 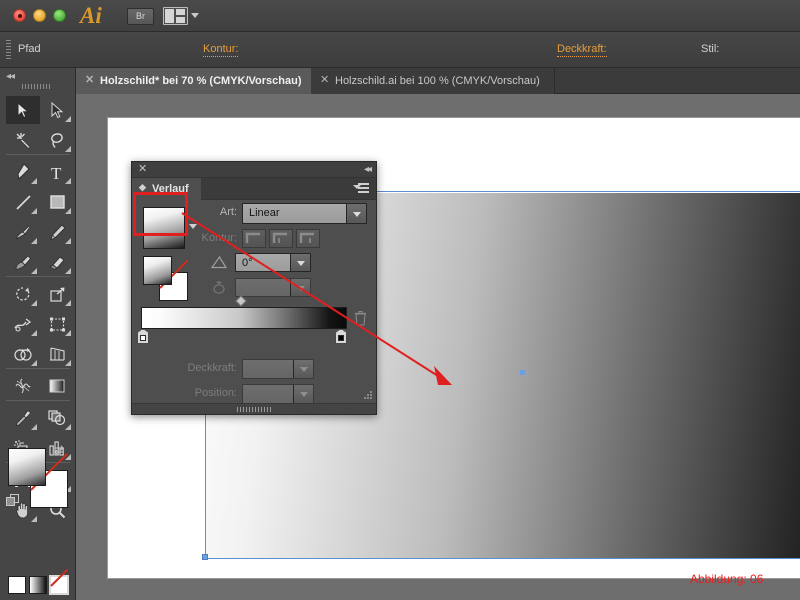 What do you see at coordinates (23, 202) in the screenshot?
I see `line-segment-tool` at bounding box center [23, 202].